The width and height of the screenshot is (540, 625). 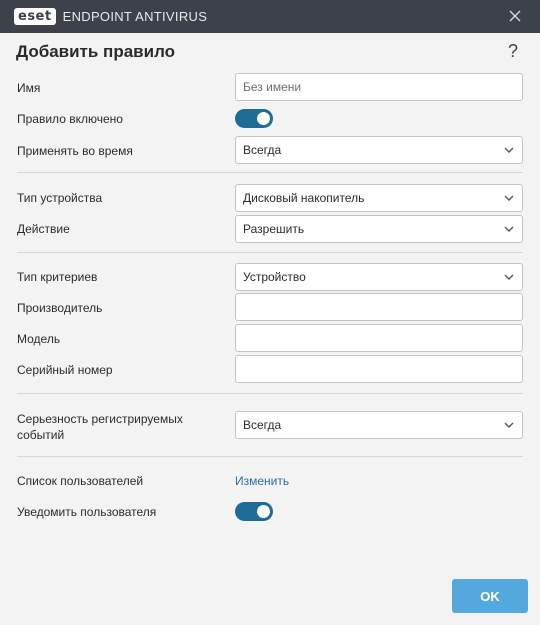 What do you see at coordinates (379, 198) in the screenshot?
I see `device-type-select: Дисковый накопитель` at bounding box center [379, 198].